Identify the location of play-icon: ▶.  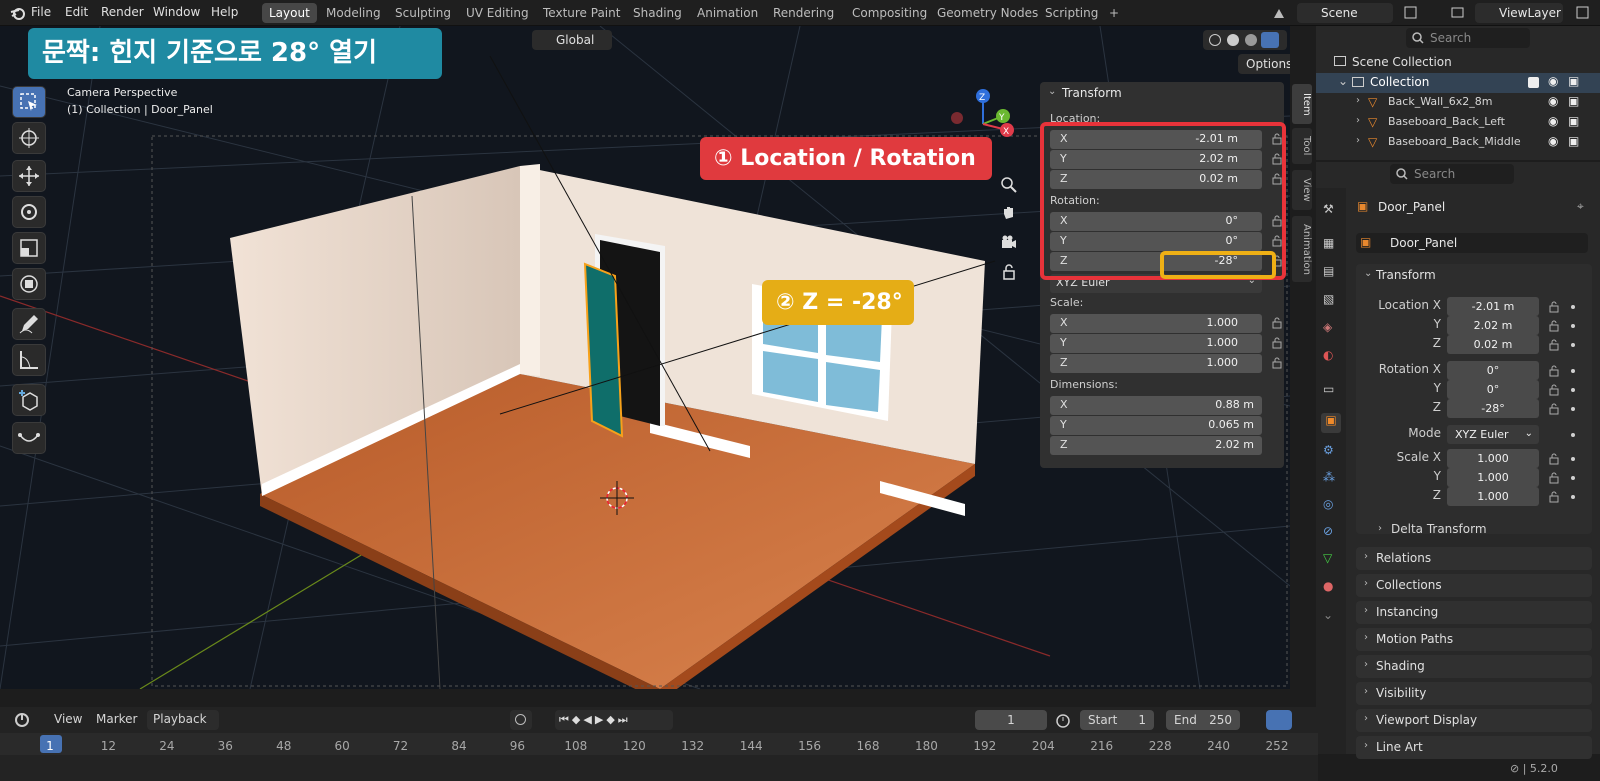
(600, 719).